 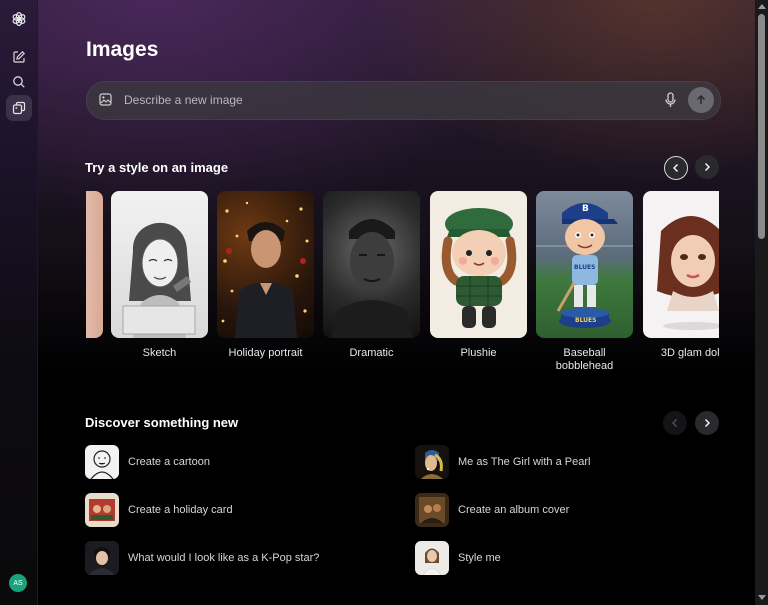 I want to click on arrow-up-icon, so click(x=701, y=99).